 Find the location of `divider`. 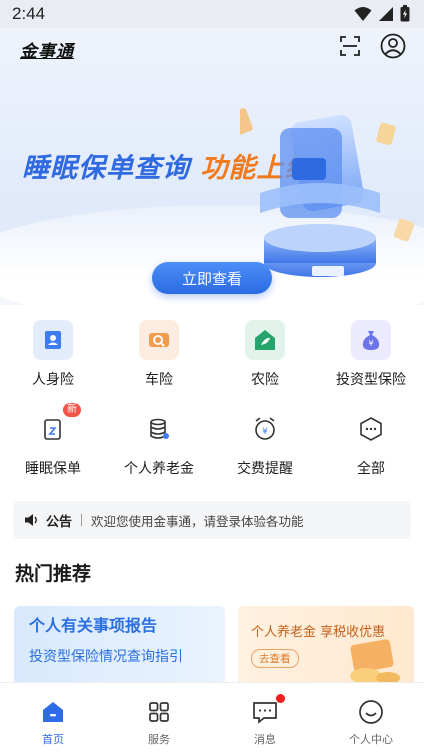

divider is located at coordinates (82, 520).